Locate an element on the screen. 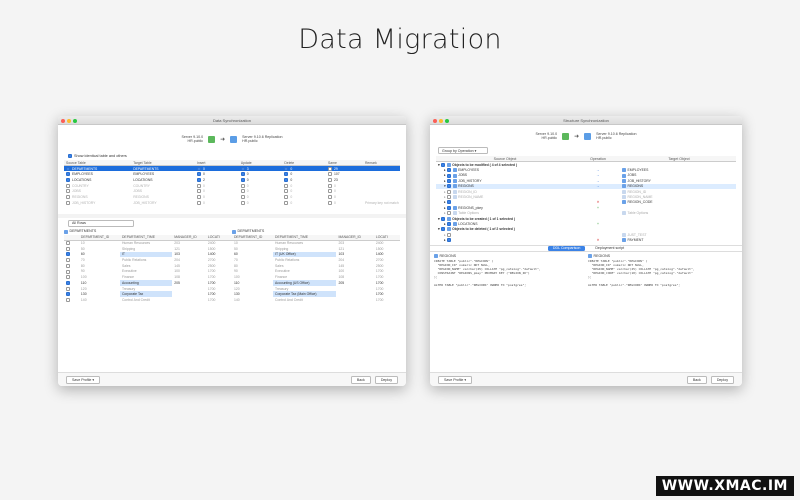 This screenshot has width=800, height=500. tree-item: ▸ JOB_HISTORY → JOB_HISTORY is located at coordinates (586, 180).